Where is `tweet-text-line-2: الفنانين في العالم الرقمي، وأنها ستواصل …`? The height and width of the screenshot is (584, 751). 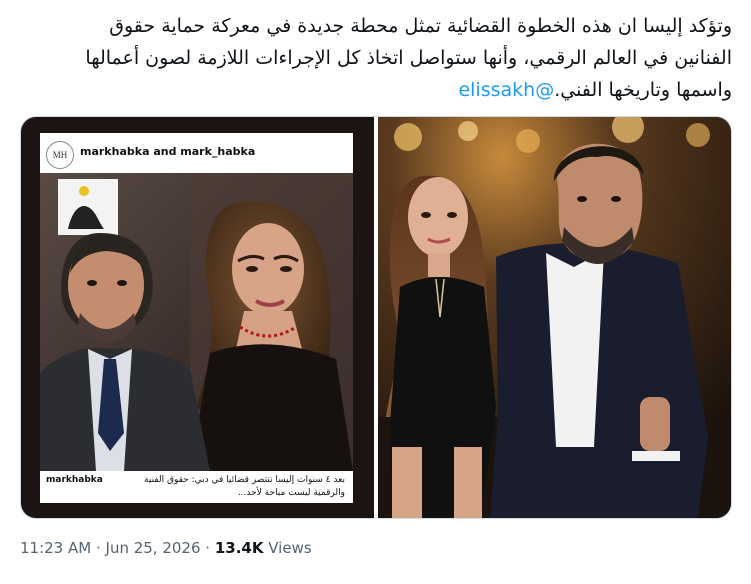 tweet-text-line-2: الفنانين في العالم الرقمي، وأنها ستواصل … is located at coordinates (408, 58).